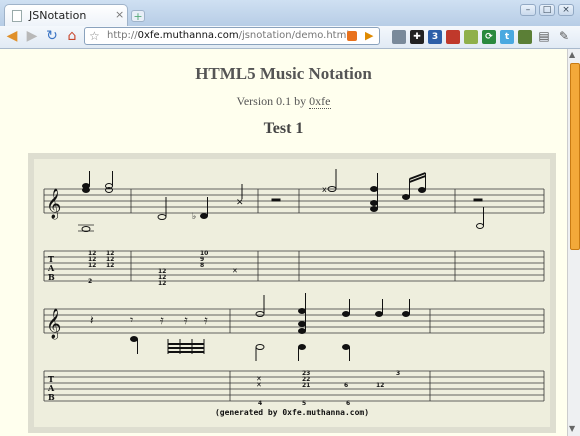 The height and width of the screenshot is (436, 580). Describe the element at coordinates (90, 281) in the screenshot. I see `svg-text: 2` at that location.